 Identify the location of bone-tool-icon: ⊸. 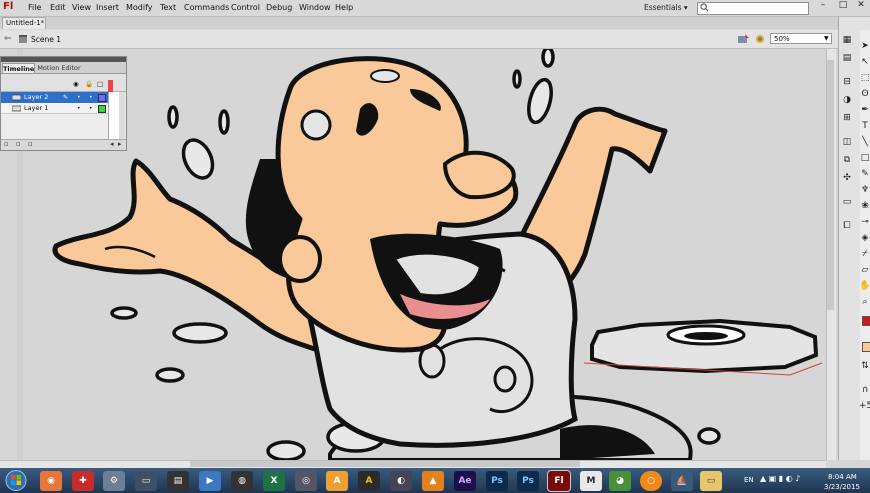
(864, 222).